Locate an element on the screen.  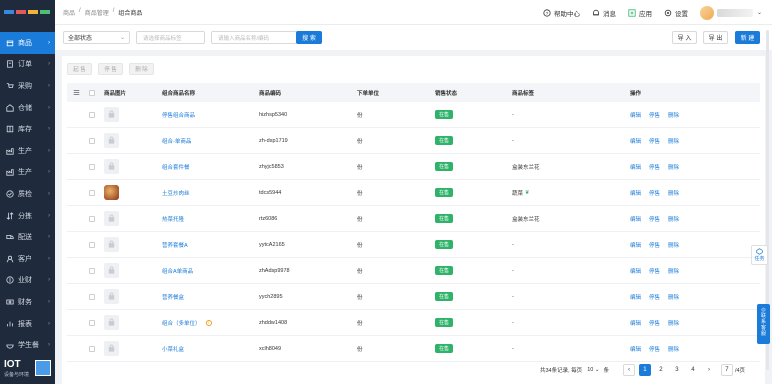
product-name-link: 热菜托隆 is located at coordinates (173, 219).